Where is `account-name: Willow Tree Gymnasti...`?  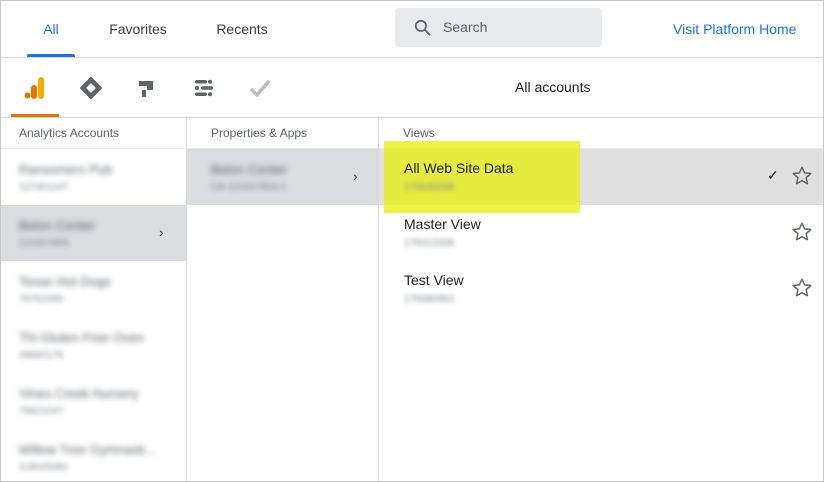 account-name: Willow Tree Gymnasti... is located at coordinates (87, 449).